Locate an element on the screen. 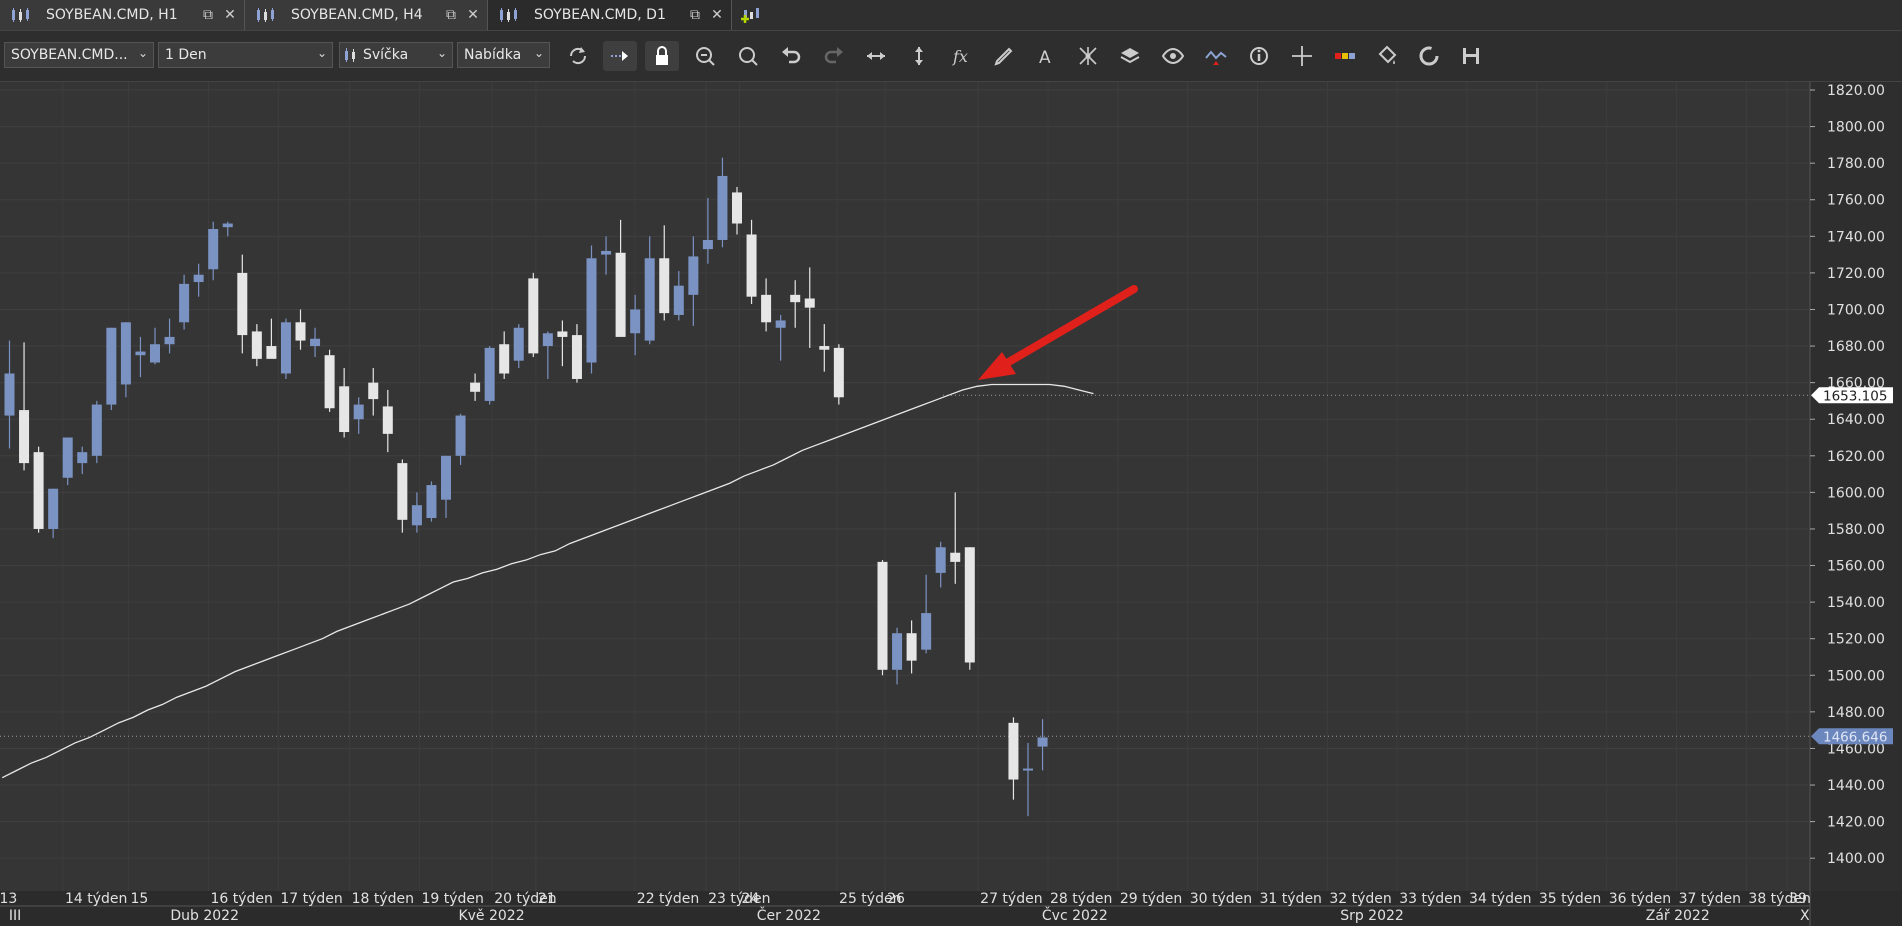  text-icon: A is located at coordinates (1045, 58).